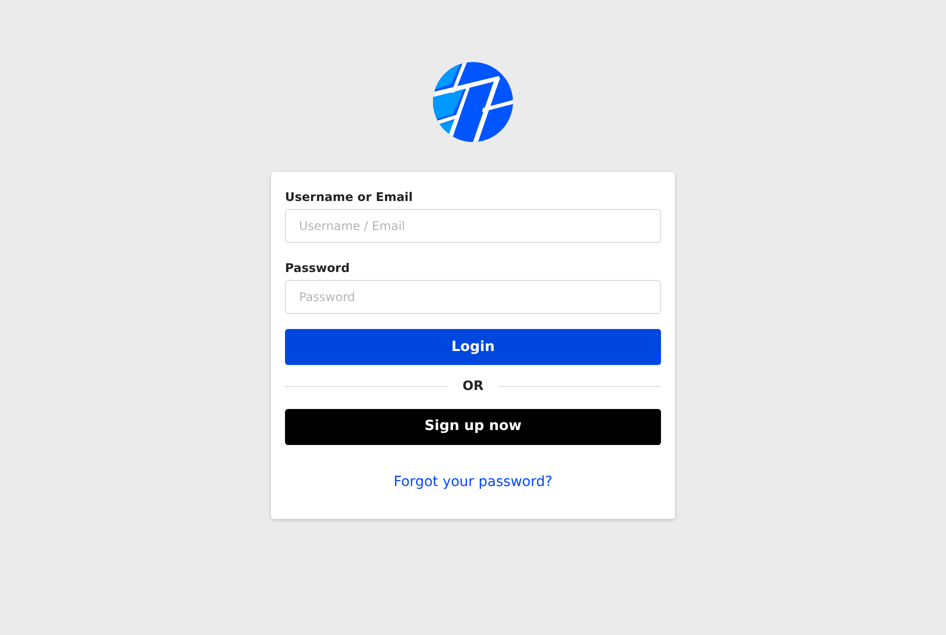  Describe the element at coordinates (473, 387) in the screenshot. I see `divider-text: OR` at that location.